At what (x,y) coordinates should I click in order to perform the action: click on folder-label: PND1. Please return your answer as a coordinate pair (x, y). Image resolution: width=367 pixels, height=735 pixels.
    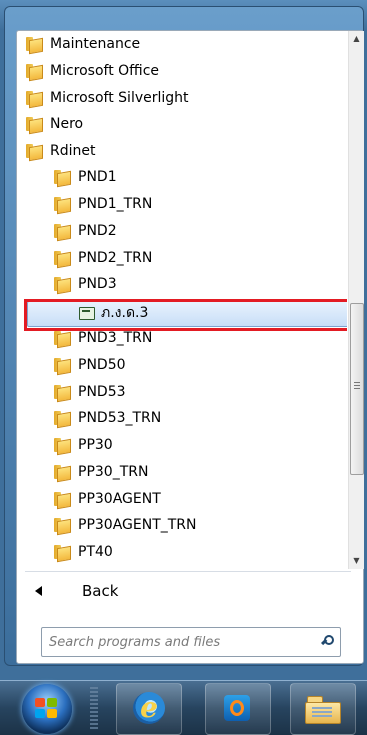
    Looking at the image, I should click on (97, 177).